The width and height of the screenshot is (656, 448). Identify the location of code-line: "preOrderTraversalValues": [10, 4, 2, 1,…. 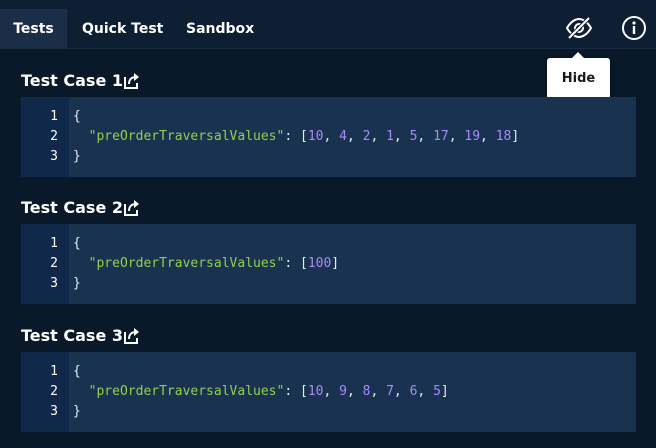
(296, 137).